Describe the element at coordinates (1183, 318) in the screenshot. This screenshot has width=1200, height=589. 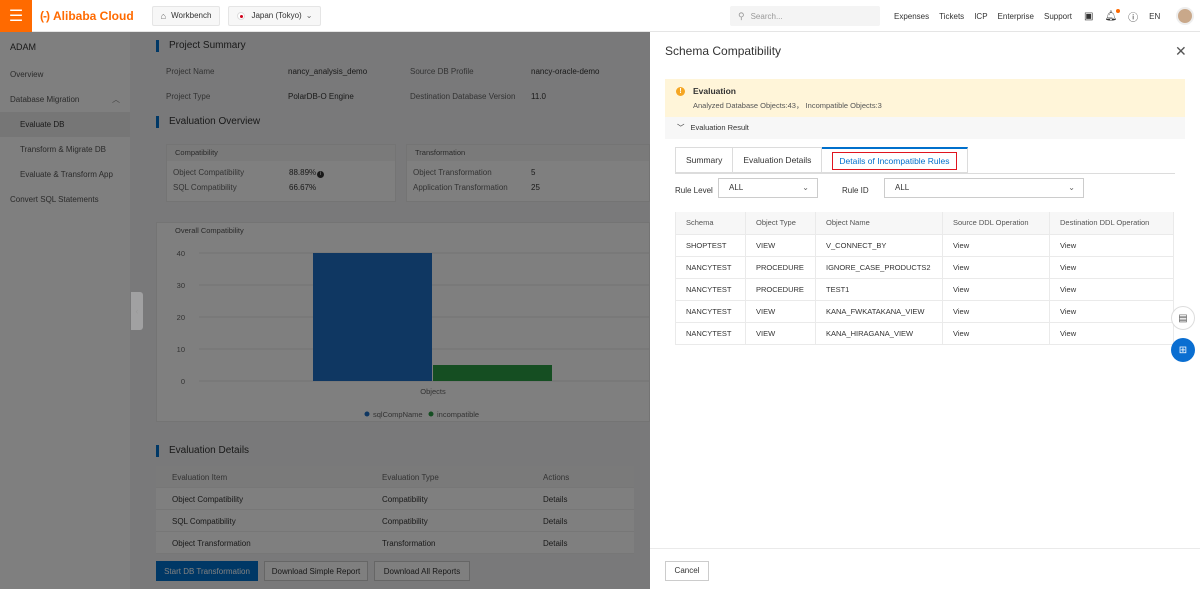
I see `chat-icon: ▤` at that location.